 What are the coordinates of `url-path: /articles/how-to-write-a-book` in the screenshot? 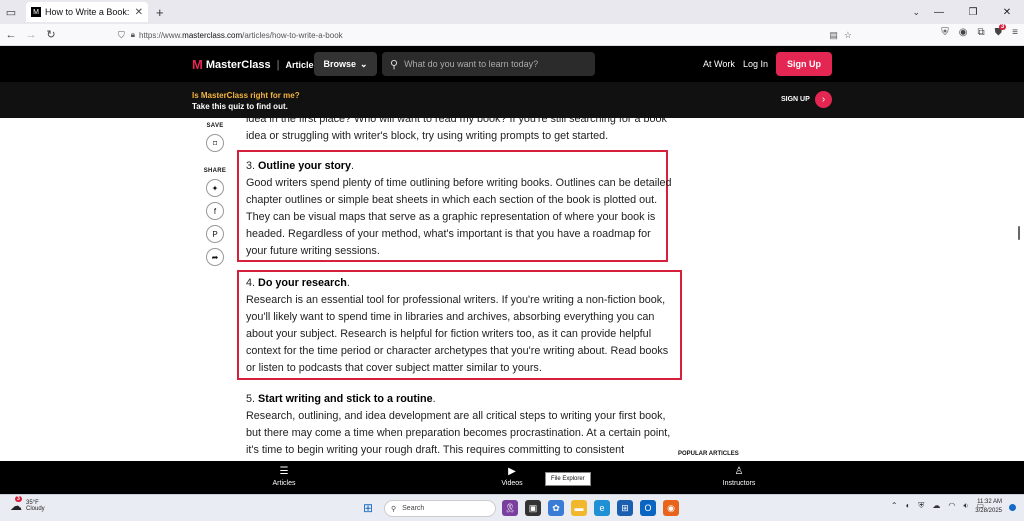 It's located at (292, 35).